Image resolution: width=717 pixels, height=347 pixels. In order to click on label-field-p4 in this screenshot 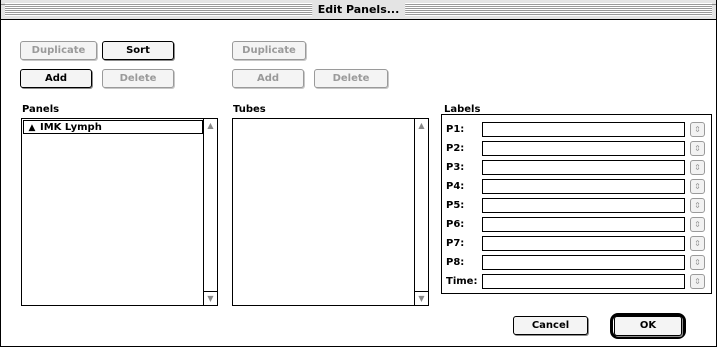, I will do `click(583, 186)`.